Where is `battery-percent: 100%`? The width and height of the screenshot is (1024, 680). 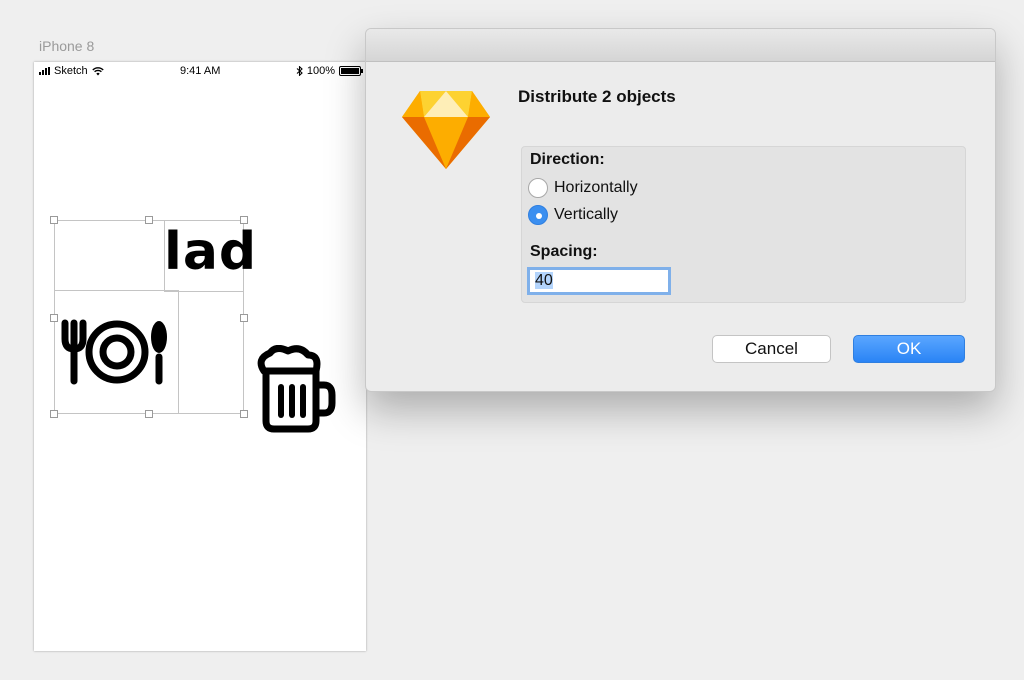 battery-percent: 100% is located at coordinates (320, 71).